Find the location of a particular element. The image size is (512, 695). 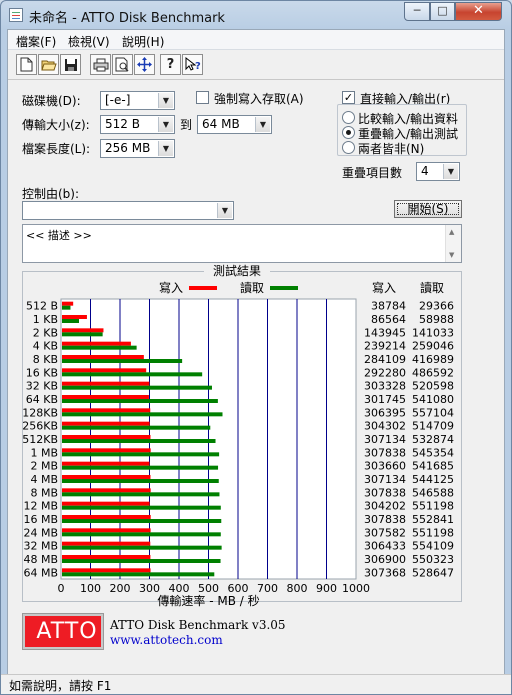

y-category-label: 4 MB is located at coordinates (44, 479).